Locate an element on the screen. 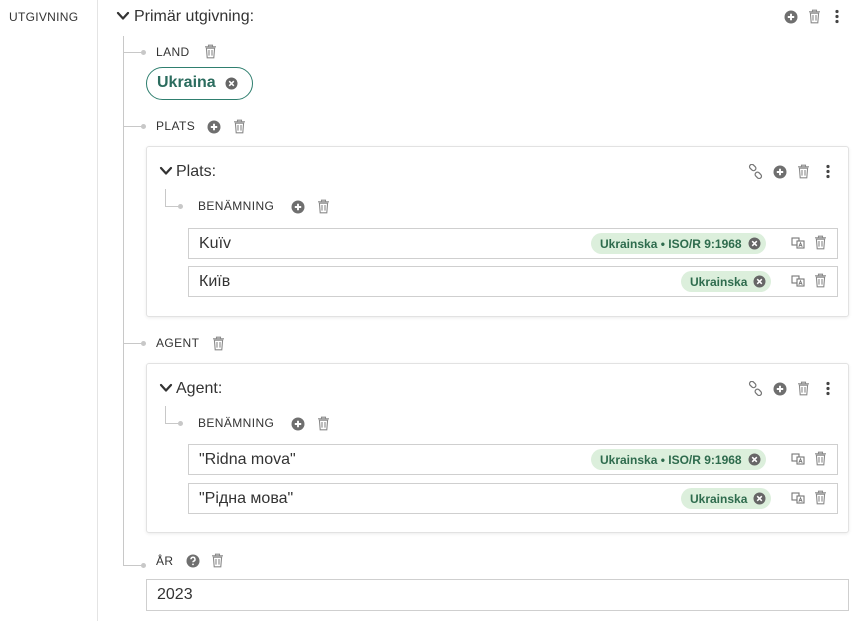  plats-link-button is located at coordinates (755, 173).